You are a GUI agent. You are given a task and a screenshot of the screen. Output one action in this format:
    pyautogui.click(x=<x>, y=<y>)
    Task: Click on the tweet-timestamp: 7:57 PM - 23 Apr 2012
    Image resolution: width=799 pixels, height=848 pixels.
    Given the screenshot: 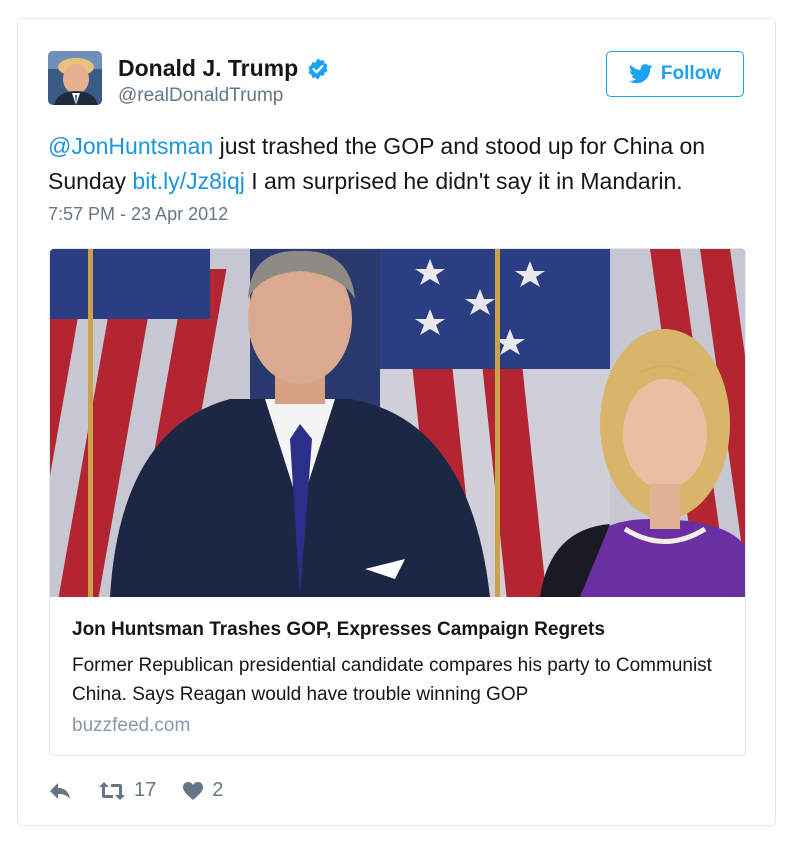 What is the action you would take?
    pyautogui.click(x=138, y=214)
    